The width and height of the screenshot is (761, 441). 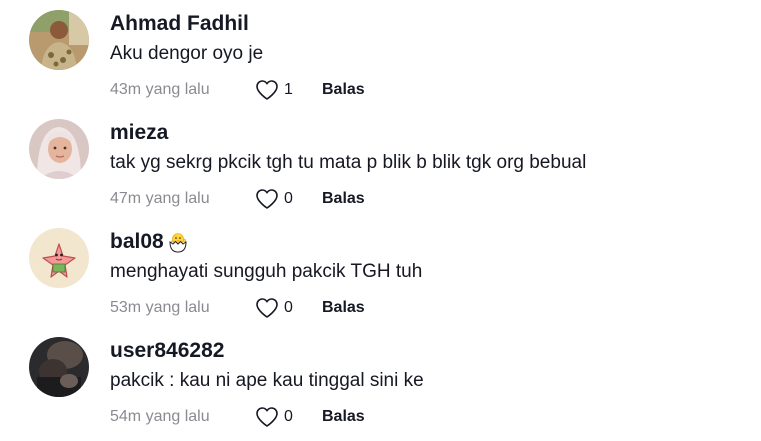 What do you see at coordinates (266, 271) in the screenshot?
I see `comment-text: menghayati sungguh pakcik TGH tuh` at bounding box center [266, 271].